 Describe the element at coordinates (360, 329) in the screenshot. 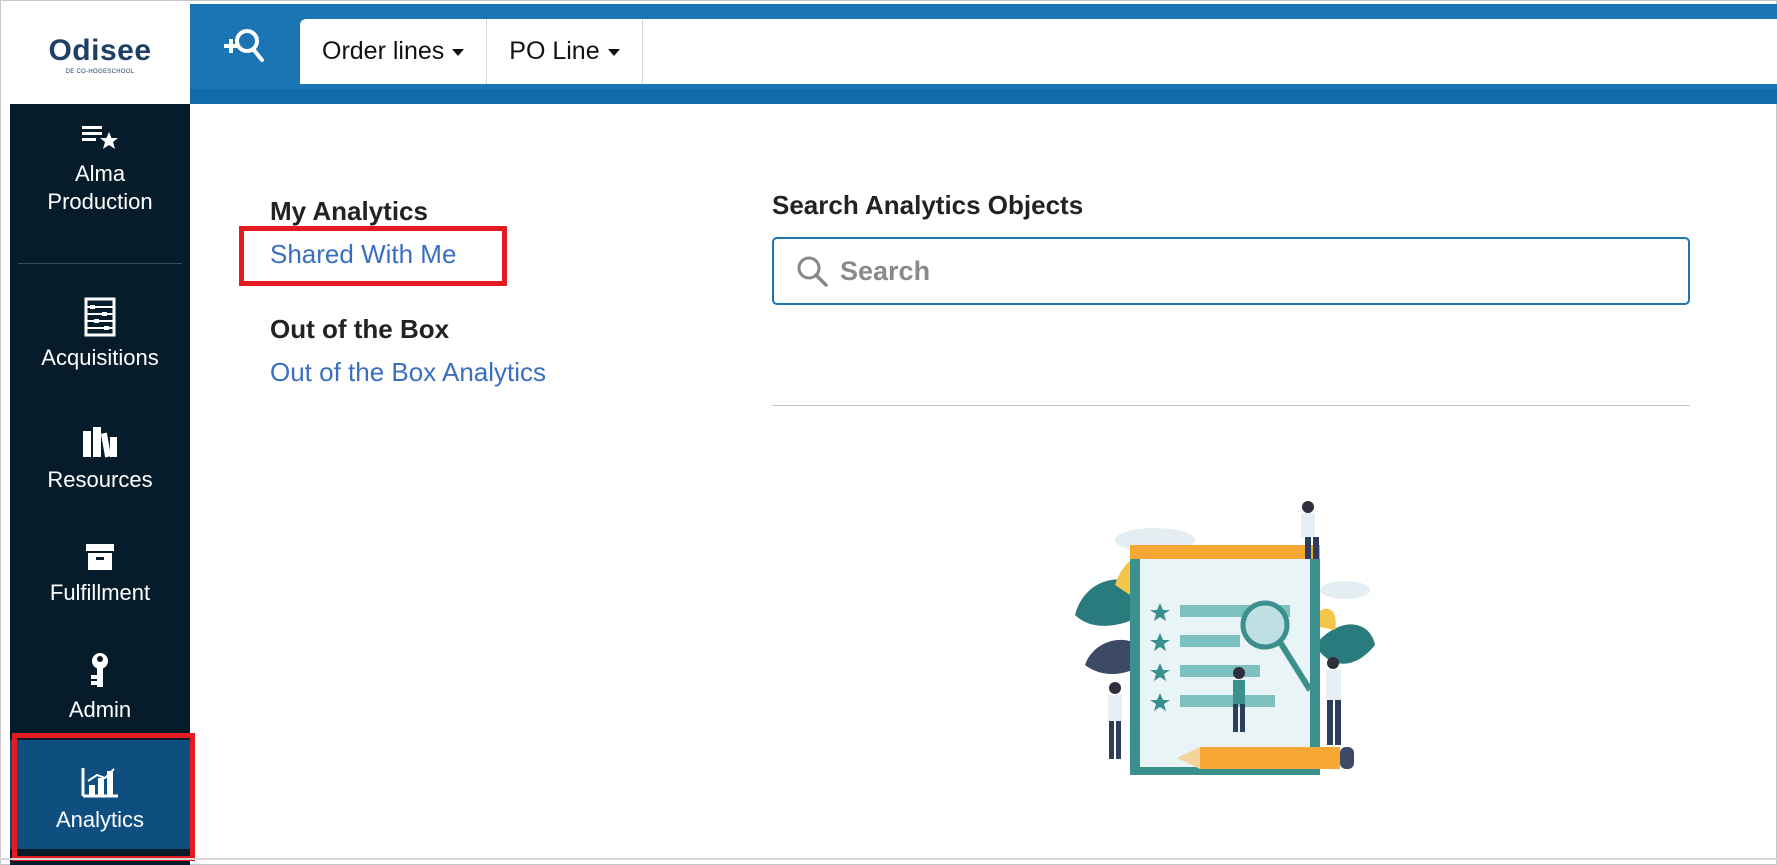

I see `out-of-box-title: Out of the Box` at that location.